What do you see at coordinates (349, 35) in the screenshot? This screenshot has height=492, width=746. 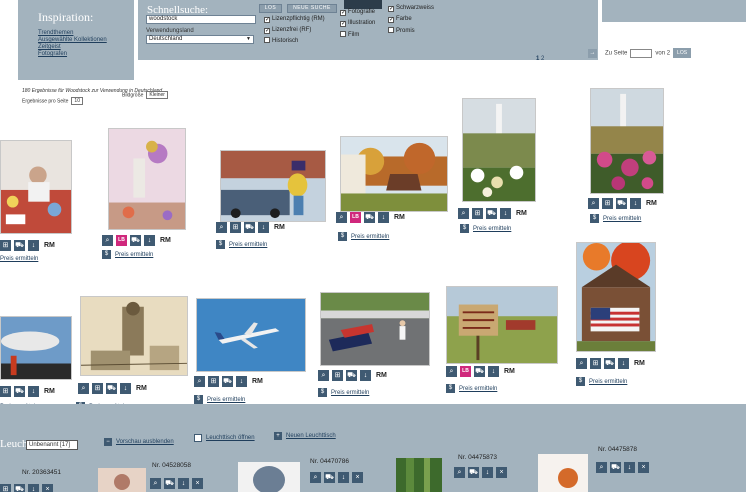 I see `checkbox-film: Film` at bounding box center [349, 35].